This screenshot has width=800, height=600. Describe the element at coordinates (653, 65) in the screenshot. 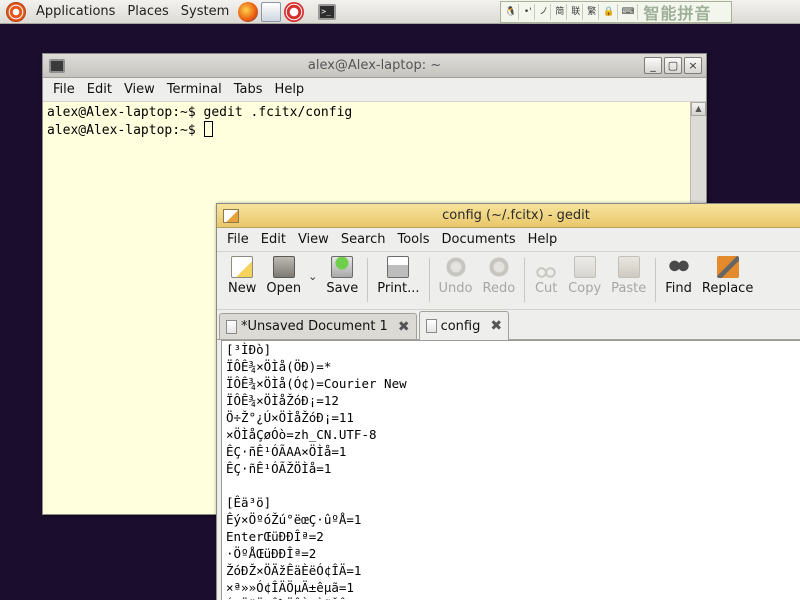

I see `minimize-button: _` at that location.